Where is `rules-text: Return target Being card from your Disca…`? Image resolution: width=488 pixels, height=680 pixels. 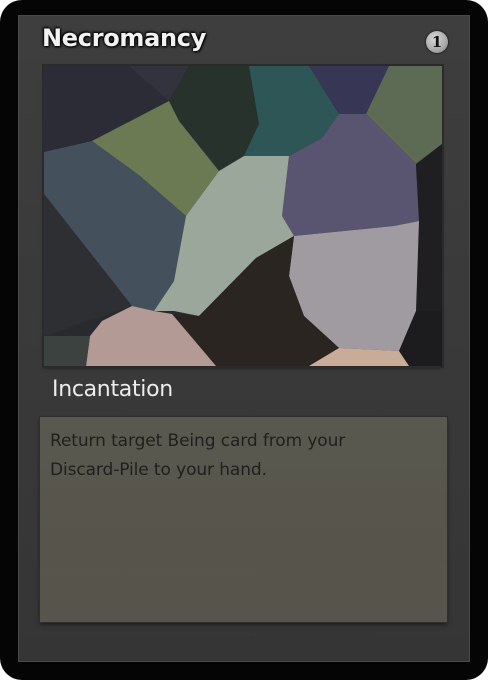 rules-text: Return target Being card from your Disca… is located at coordinates (240, 456).